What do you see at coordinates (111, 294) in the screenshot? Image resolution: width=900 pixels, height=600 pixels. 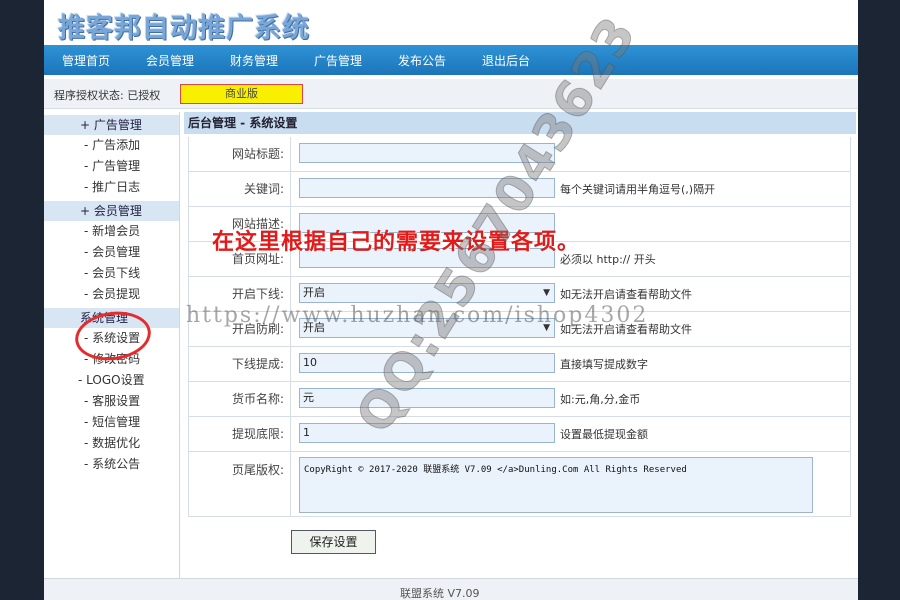 I see `sidebar-item-member-withdraw: - 会员提现` at bounding box center [111, 294].